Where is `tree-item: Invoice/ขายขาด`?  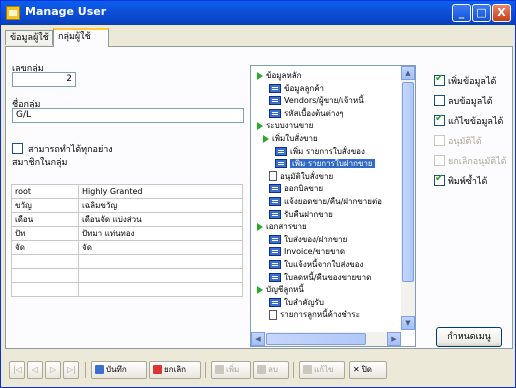 tree-item: Invoice/ขายขาด is located at coordinates (307, 252).